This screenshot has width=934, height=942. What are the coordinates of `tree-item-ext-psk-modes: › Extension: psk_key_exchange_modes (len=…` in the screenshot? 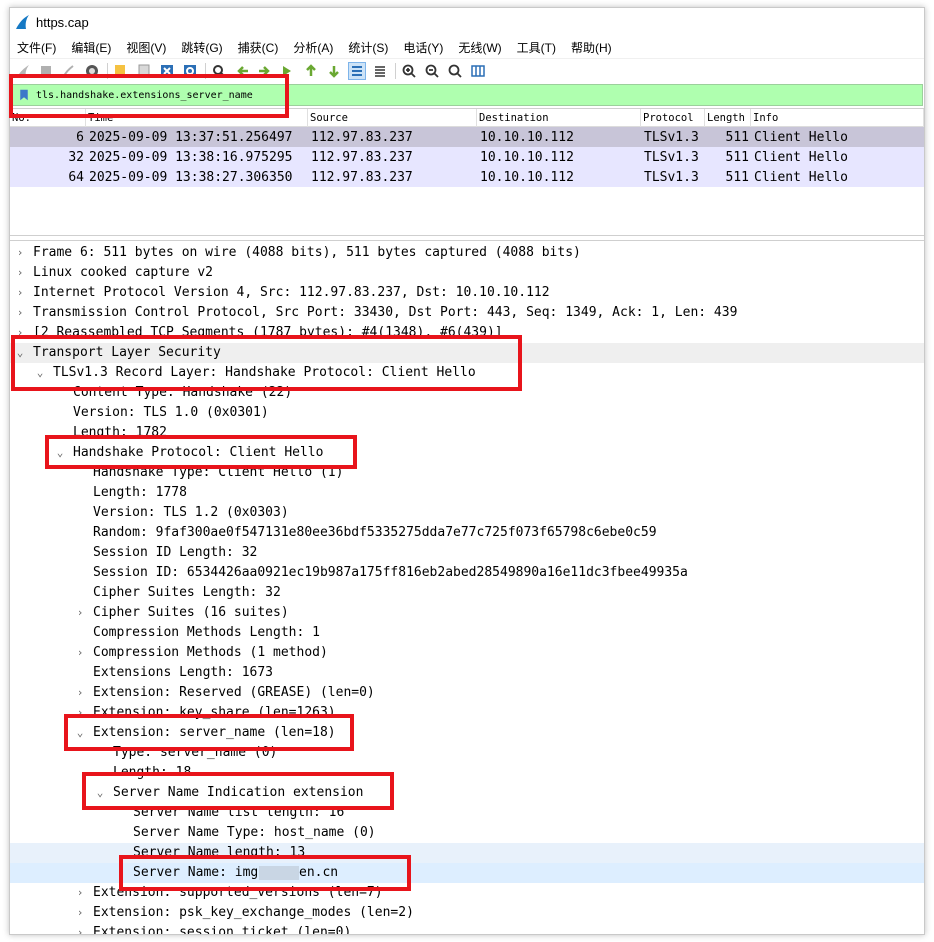 It's located at (467, 913).